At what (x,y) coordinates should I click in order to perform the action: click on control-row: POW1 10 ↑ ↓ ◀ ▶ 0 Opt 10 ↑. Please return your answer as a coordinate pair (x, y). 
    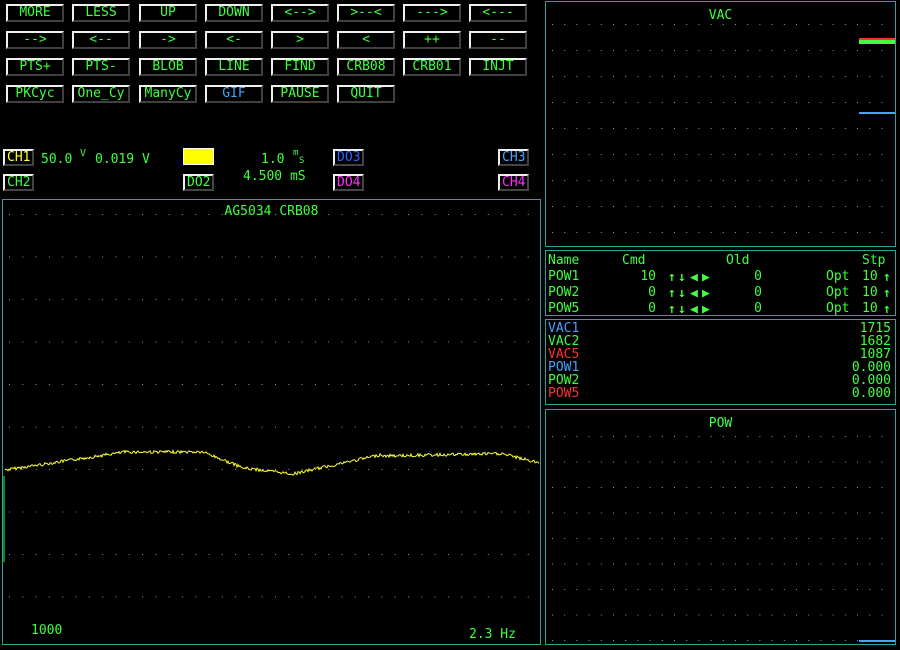
    Looking at the image, I should click on (719, 277).